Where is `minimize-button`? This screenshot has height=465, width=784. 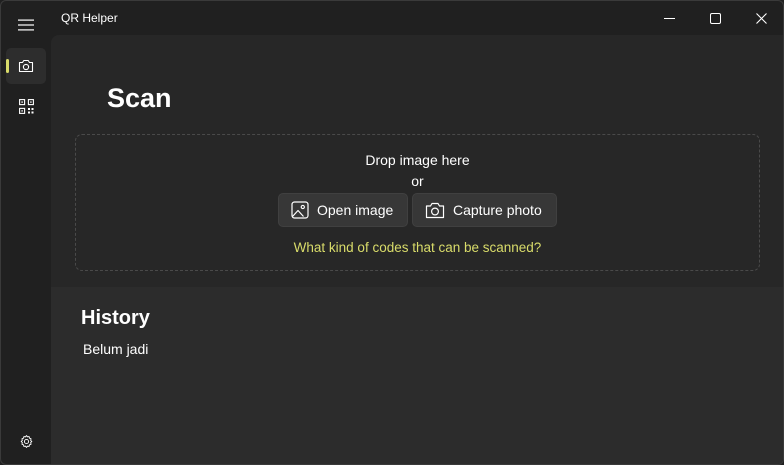 minimize-button is located at coordinates (669, 18).